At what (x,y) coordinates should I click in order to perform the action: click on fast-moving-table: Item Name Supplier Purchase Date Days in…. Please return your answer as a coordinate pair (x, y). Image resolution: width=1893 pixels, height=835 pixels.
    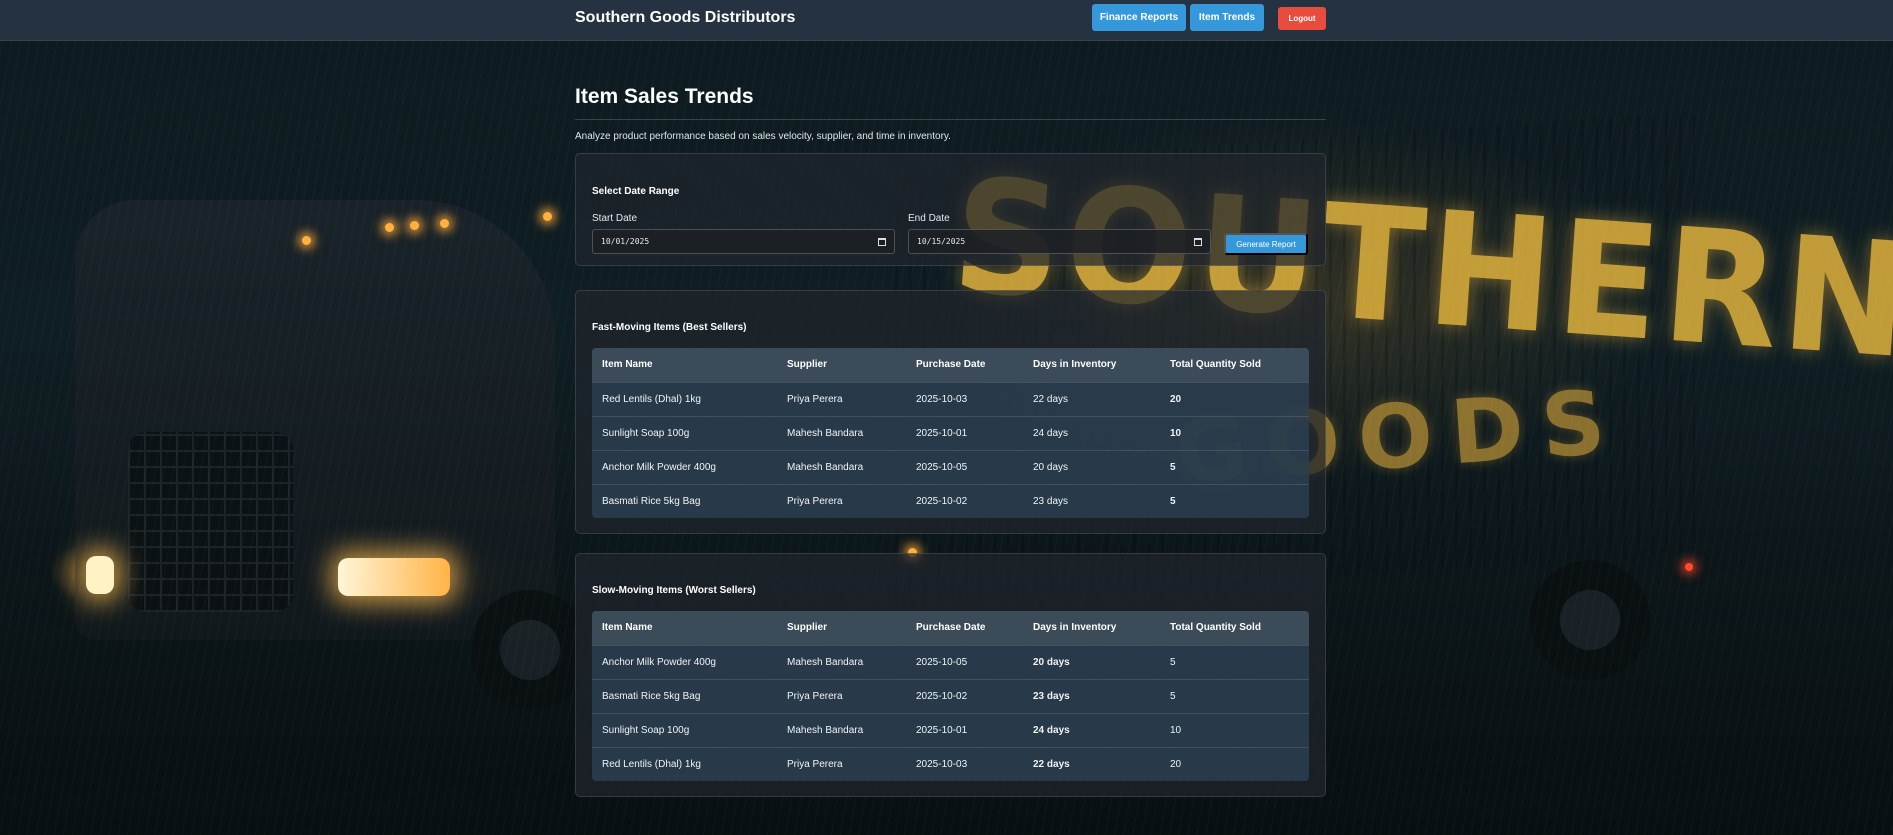
    Looking at the image, I should click on (950, 433).